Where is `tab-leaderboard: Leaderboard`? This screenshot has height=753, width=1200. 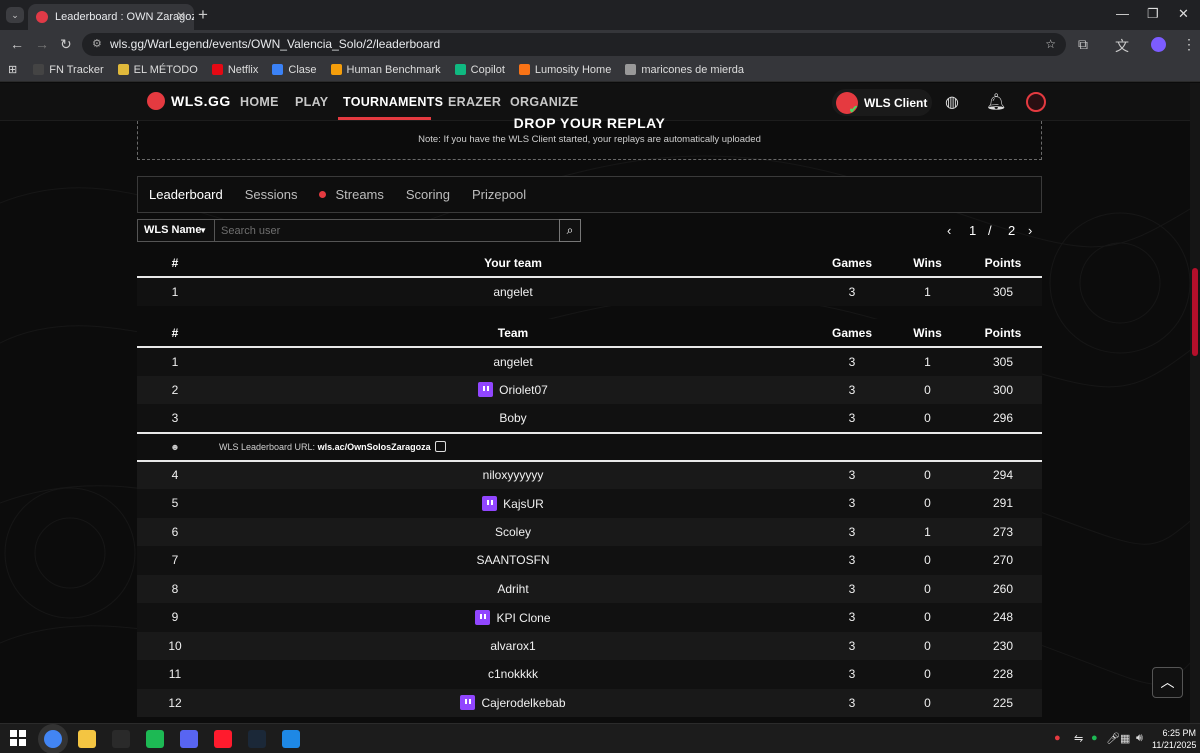 tab-leaderboard: Leaderboard is located at coordinates (186, 194).